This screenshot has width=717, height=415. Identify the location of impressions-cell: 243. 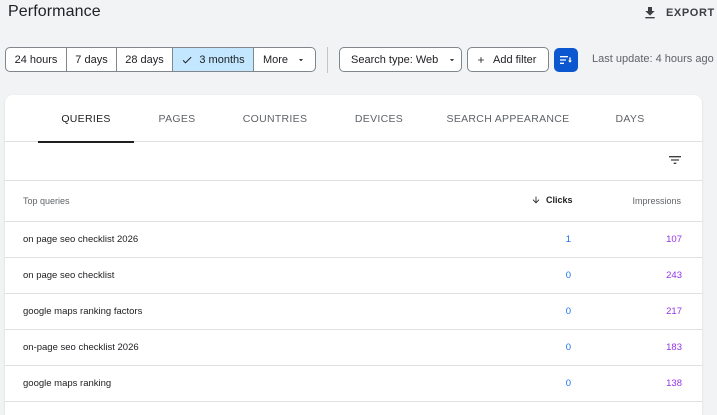
(674, 275).